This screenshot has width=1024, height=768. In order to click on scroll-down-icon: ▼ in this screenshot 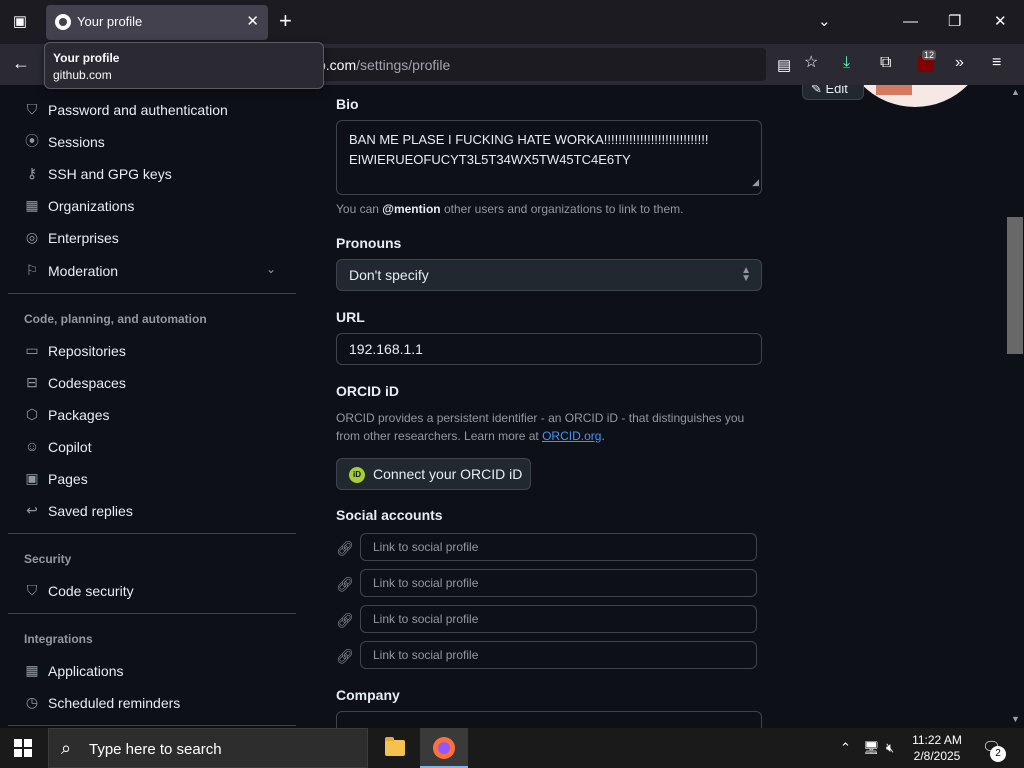, I will do `click(1015, 719)`.